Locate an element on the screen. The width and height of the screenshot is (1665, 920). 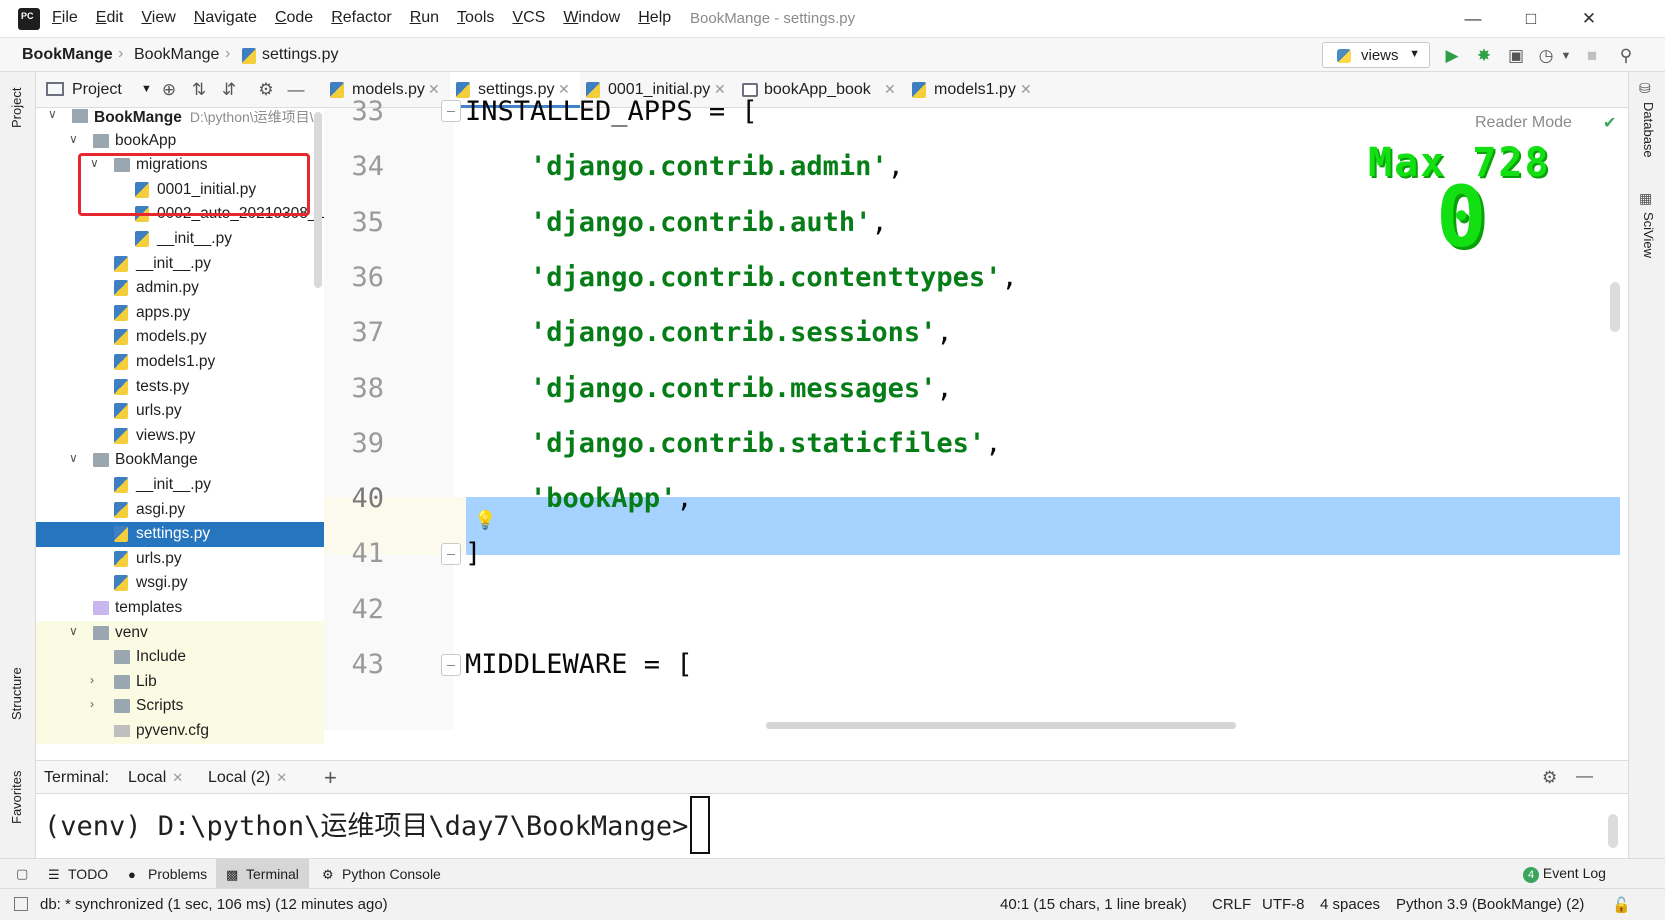
expand-all-icon: ⇅ is located at coordinates (199, 90).